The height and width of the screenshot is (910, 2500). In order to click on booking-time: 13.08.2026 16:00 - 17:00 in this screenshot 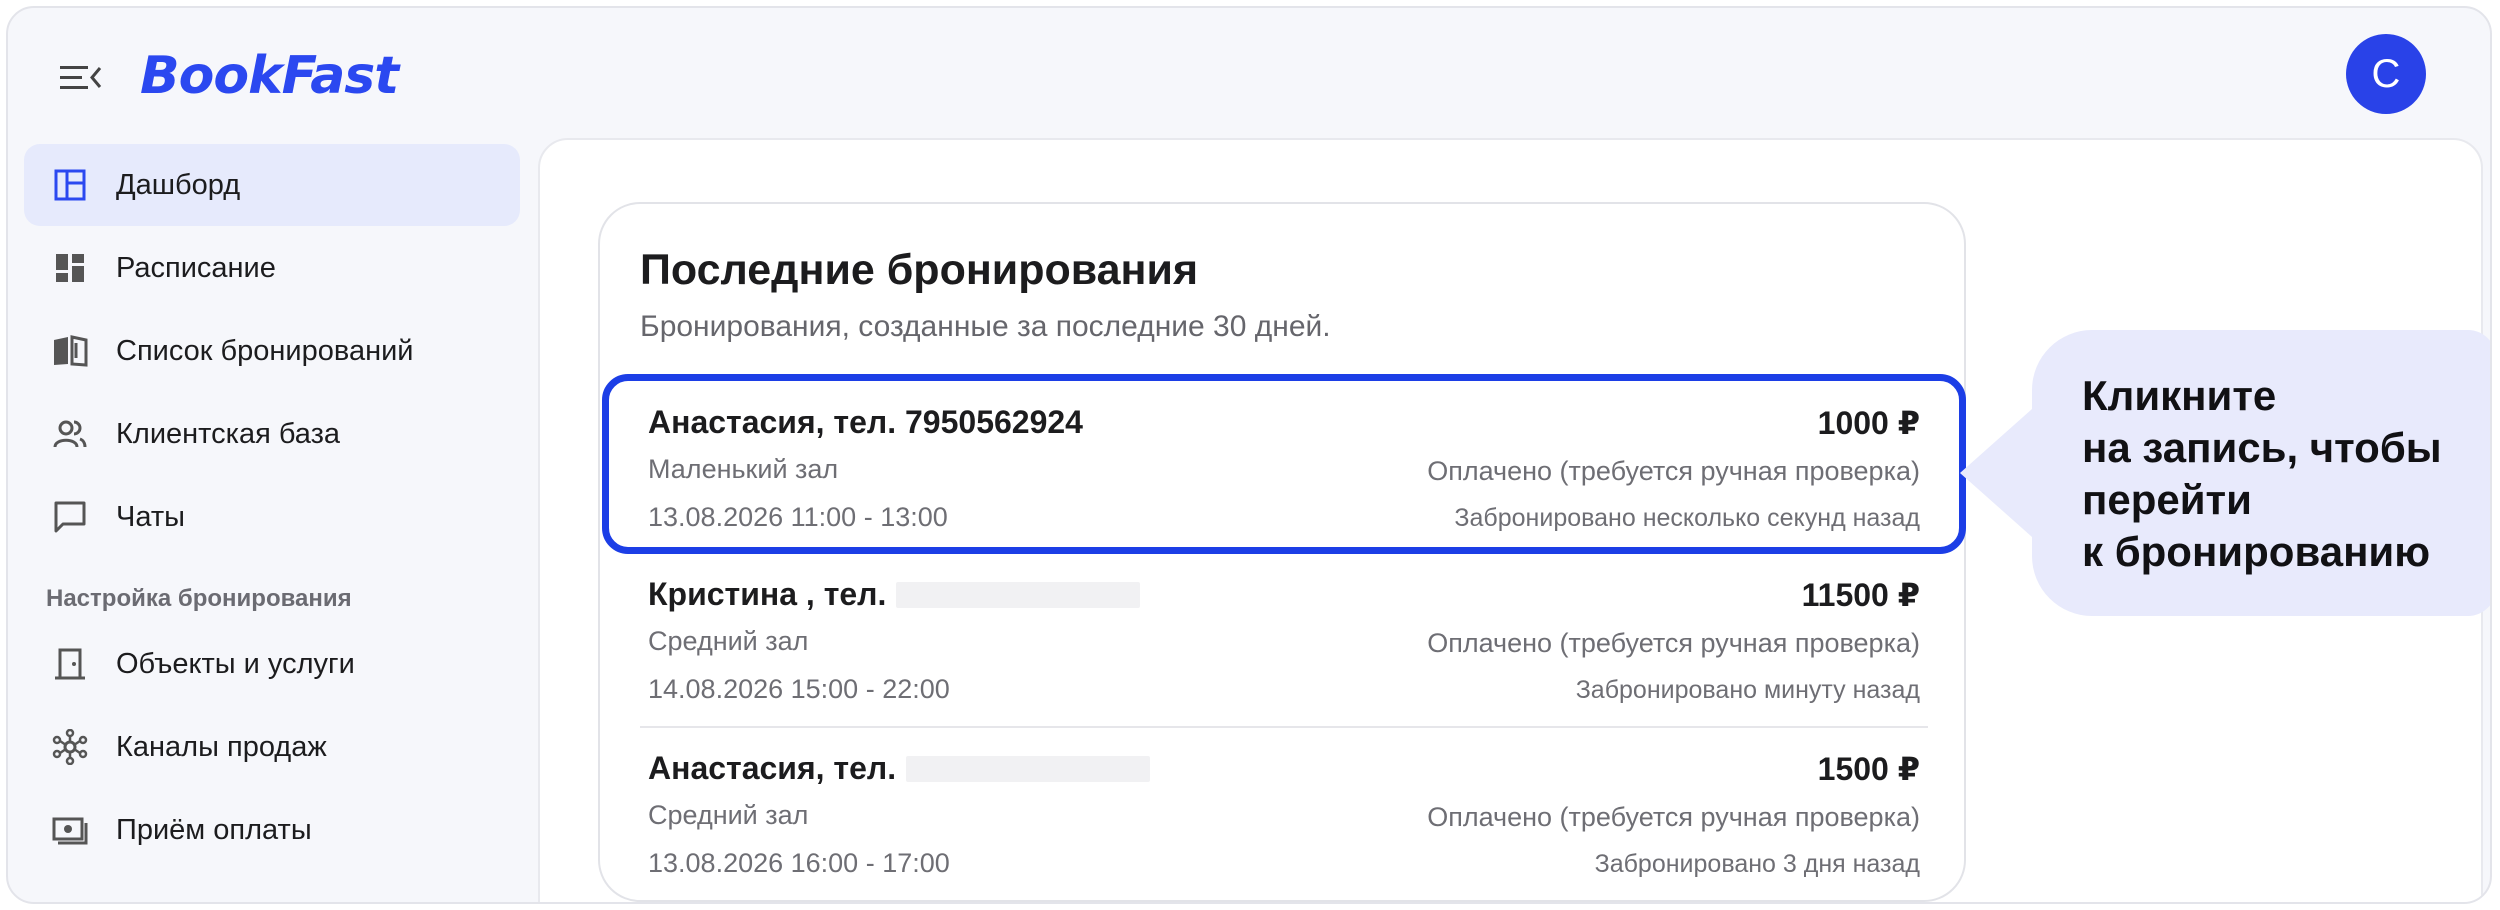, I will do `click(799, 863)`.